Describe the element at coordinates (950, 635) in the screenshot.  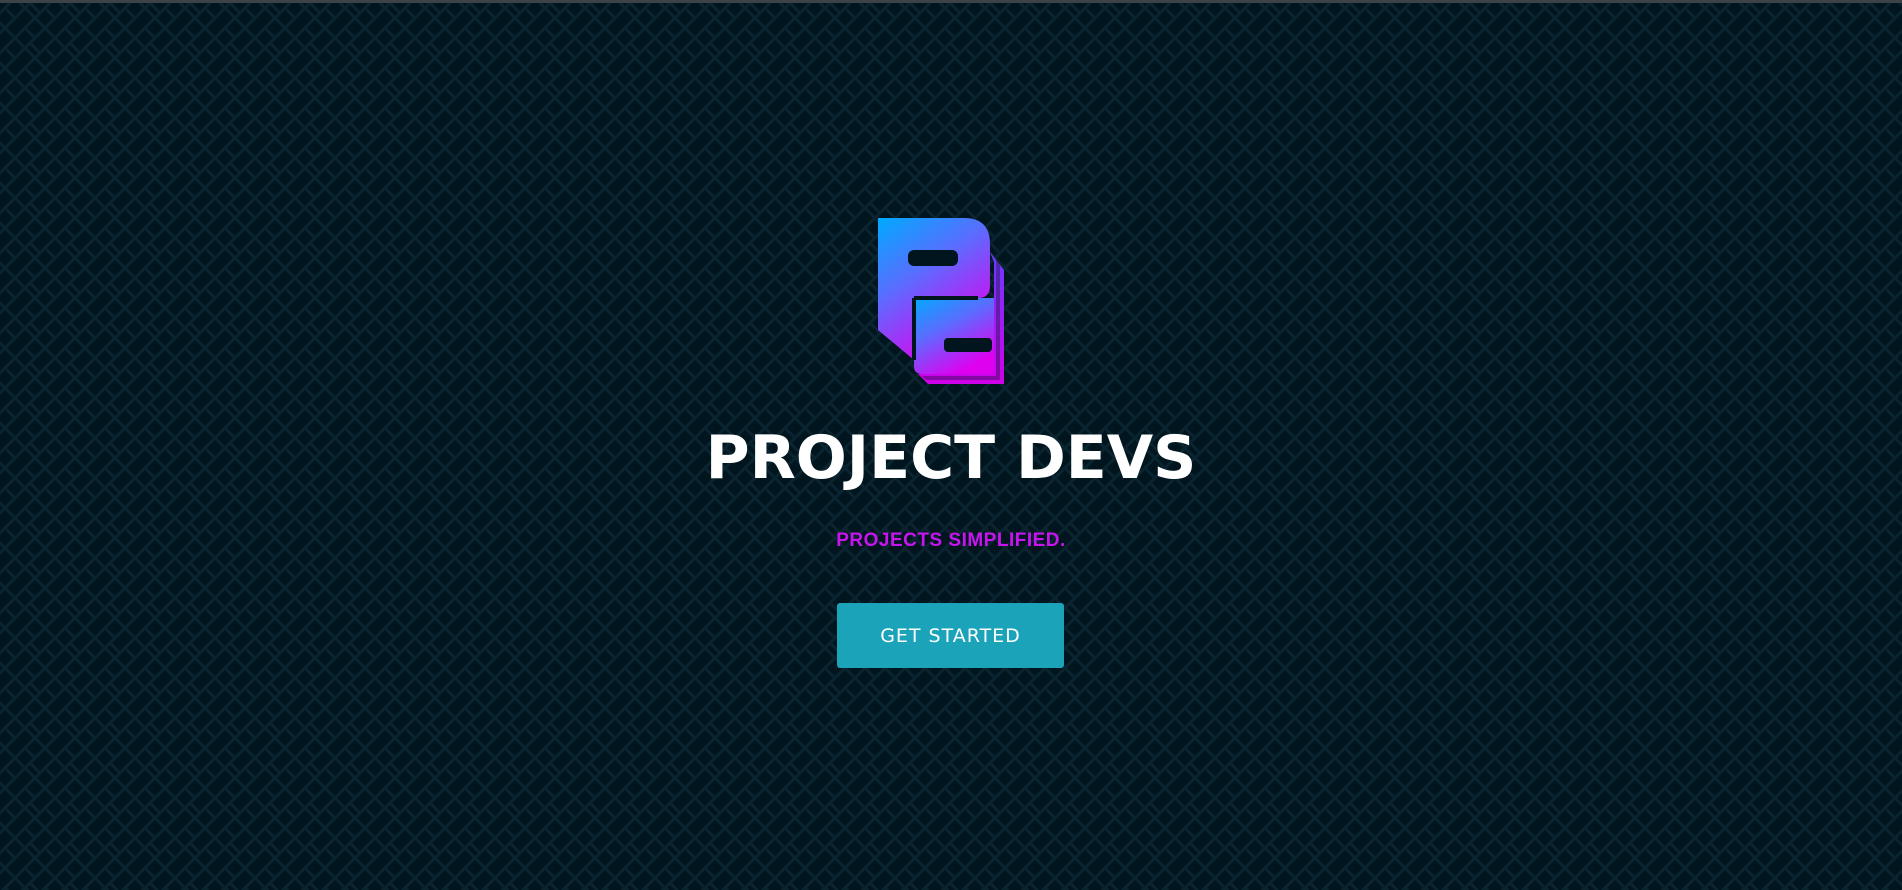
I see `get-started-button: GET STARTED` at that location.